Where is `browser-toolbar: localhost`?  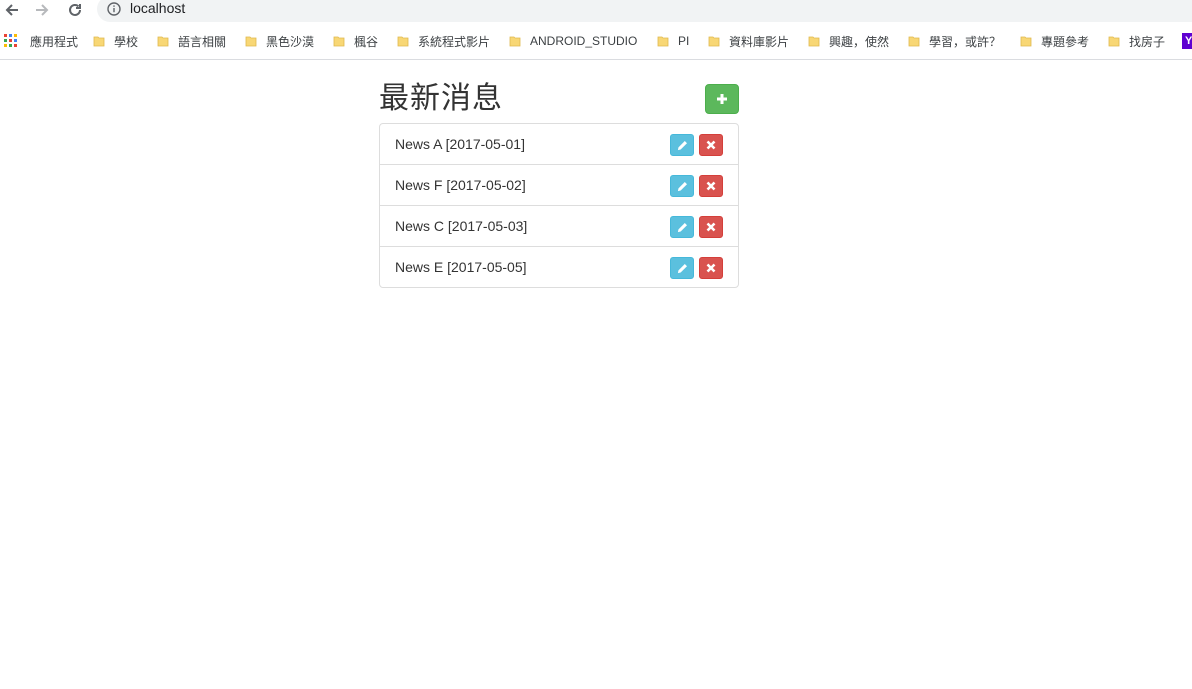
browser-toolbar: localhost is located at coordinates (596, 11).